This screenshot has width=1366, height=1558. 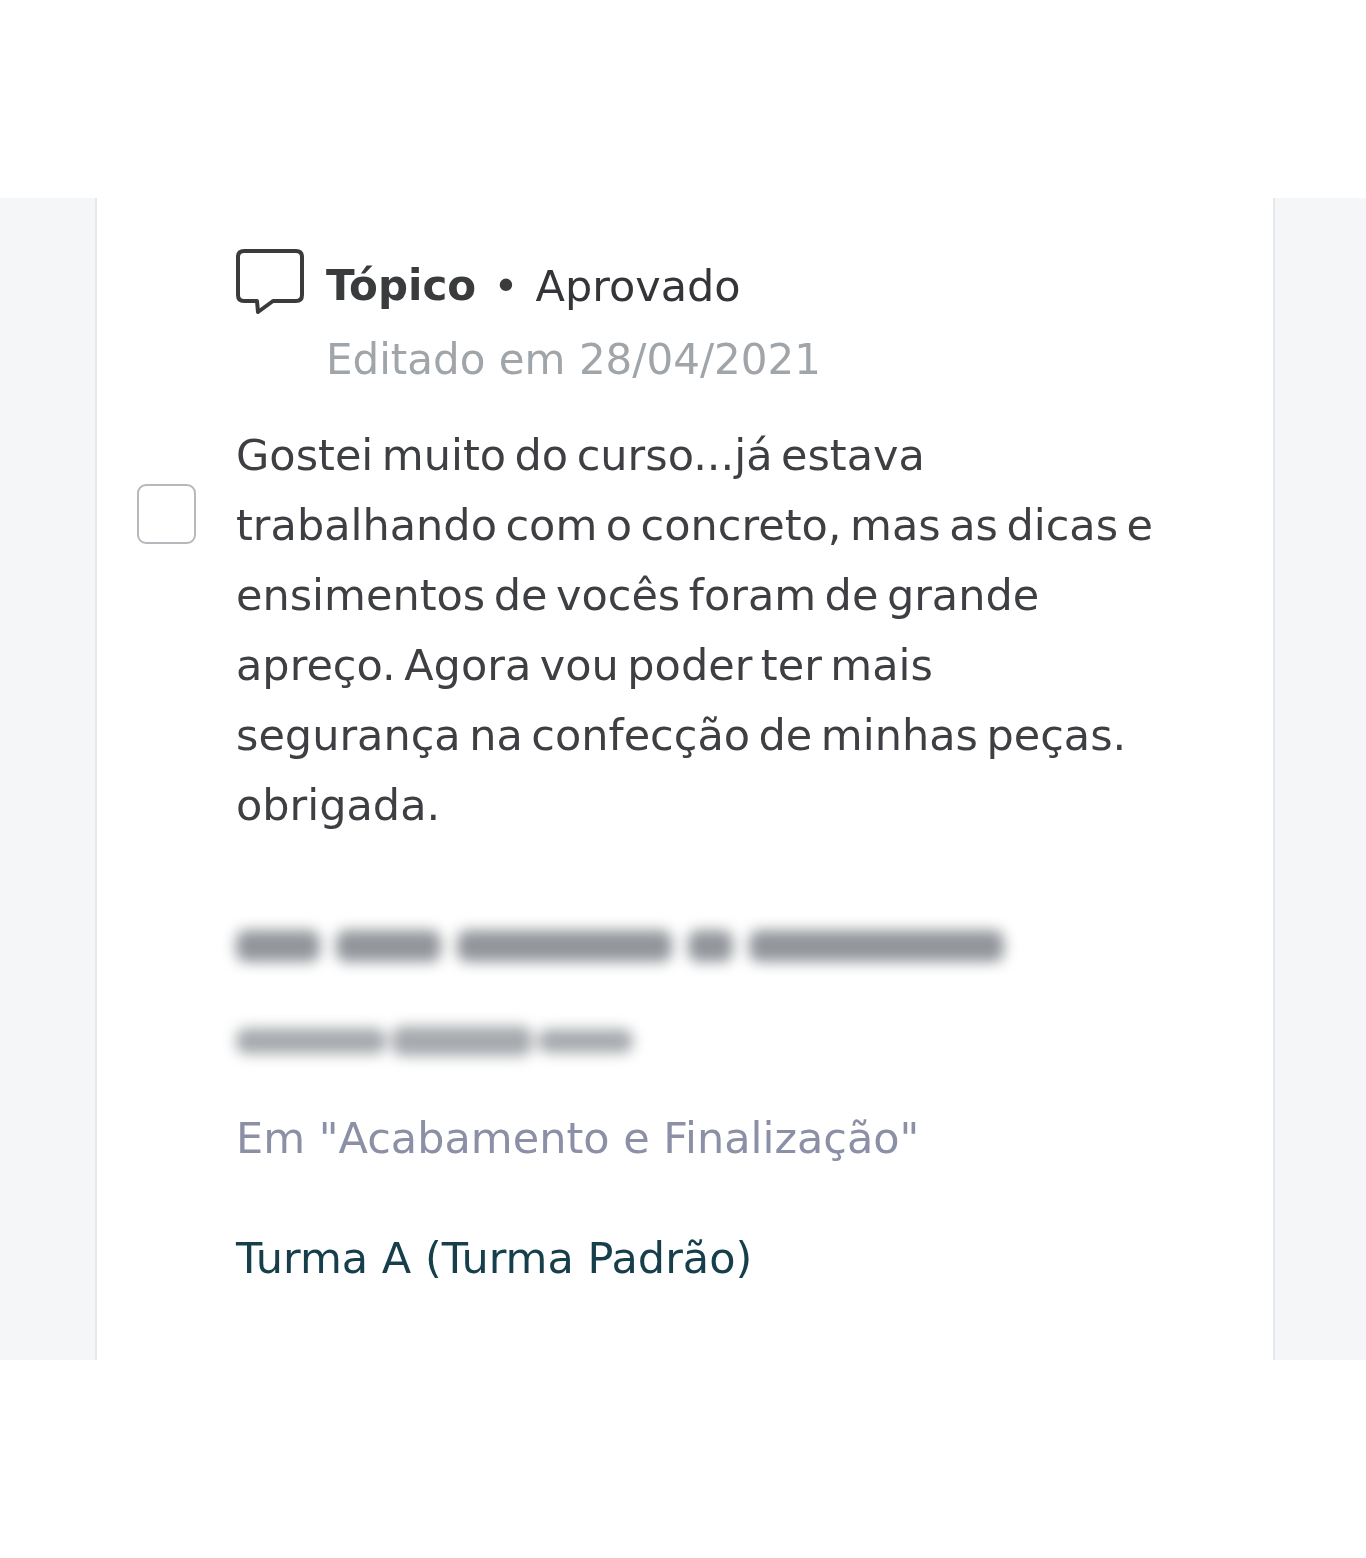 I want to click on select-checkbox, so click(x=166, y=514).